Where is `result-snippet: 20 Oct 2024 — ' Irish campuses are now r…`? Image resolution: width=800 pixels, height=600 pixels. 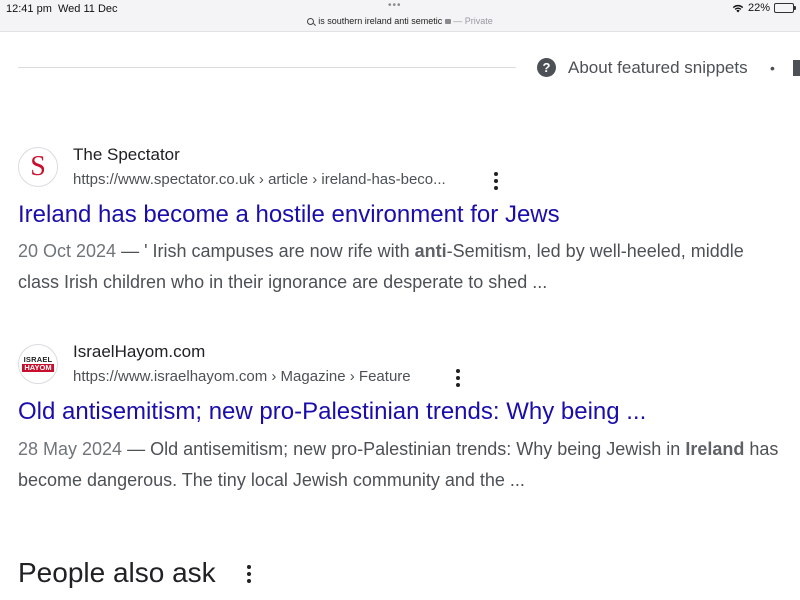 result-snippet: 20 Oct 2024 — ' Irish campuses are now r… is located at coordinates (403, 267).